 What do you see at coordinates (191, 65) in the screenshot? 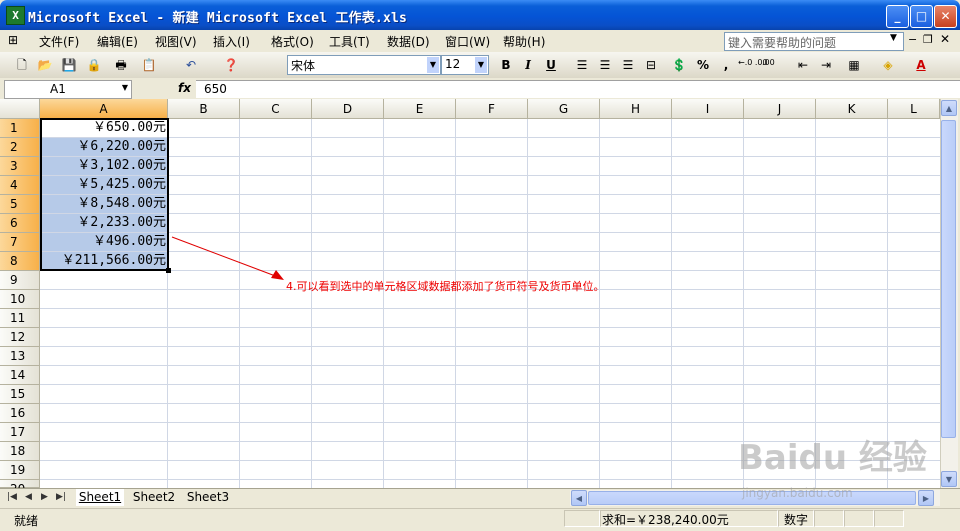
I see `undo-icon: ↶` at bounding box center [191, 65].